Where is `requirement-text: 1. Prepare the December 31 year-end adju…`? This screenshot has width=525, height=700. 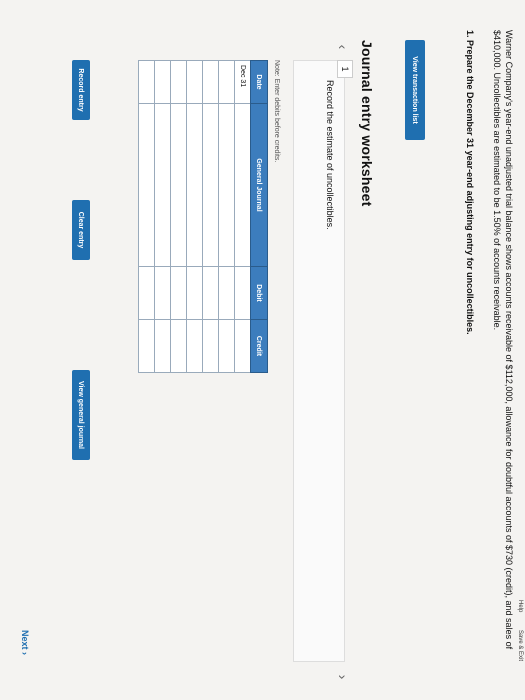 requirement-text: 1. Prepare the December 31 year-end adju… is located at coordinates (470, 182).